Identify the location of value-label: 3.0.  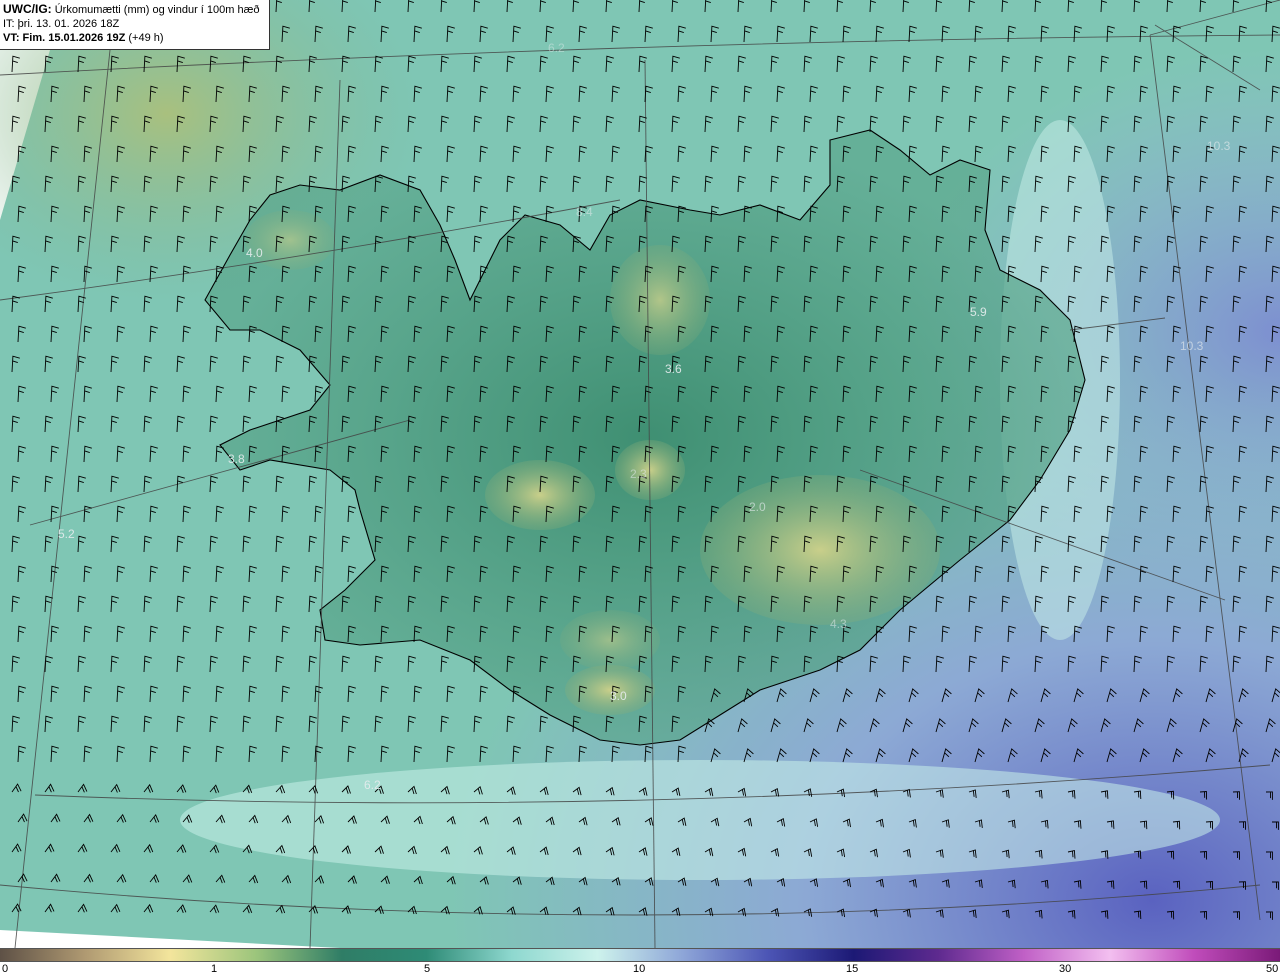
(618, 696).